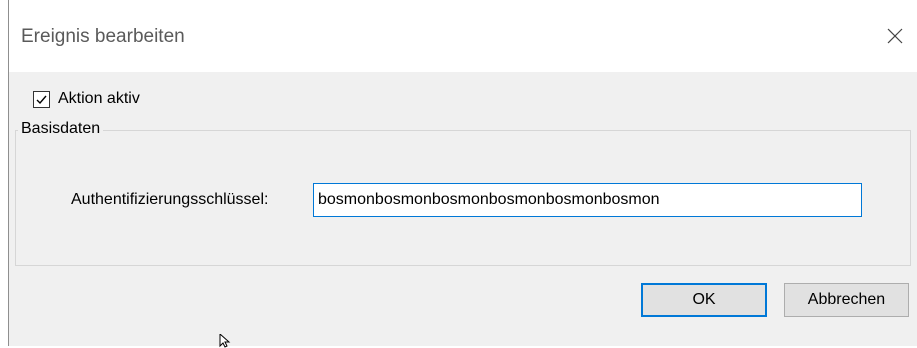  I want to click on dialog-title: Ereignis bearbeiten, so click(103, 36).